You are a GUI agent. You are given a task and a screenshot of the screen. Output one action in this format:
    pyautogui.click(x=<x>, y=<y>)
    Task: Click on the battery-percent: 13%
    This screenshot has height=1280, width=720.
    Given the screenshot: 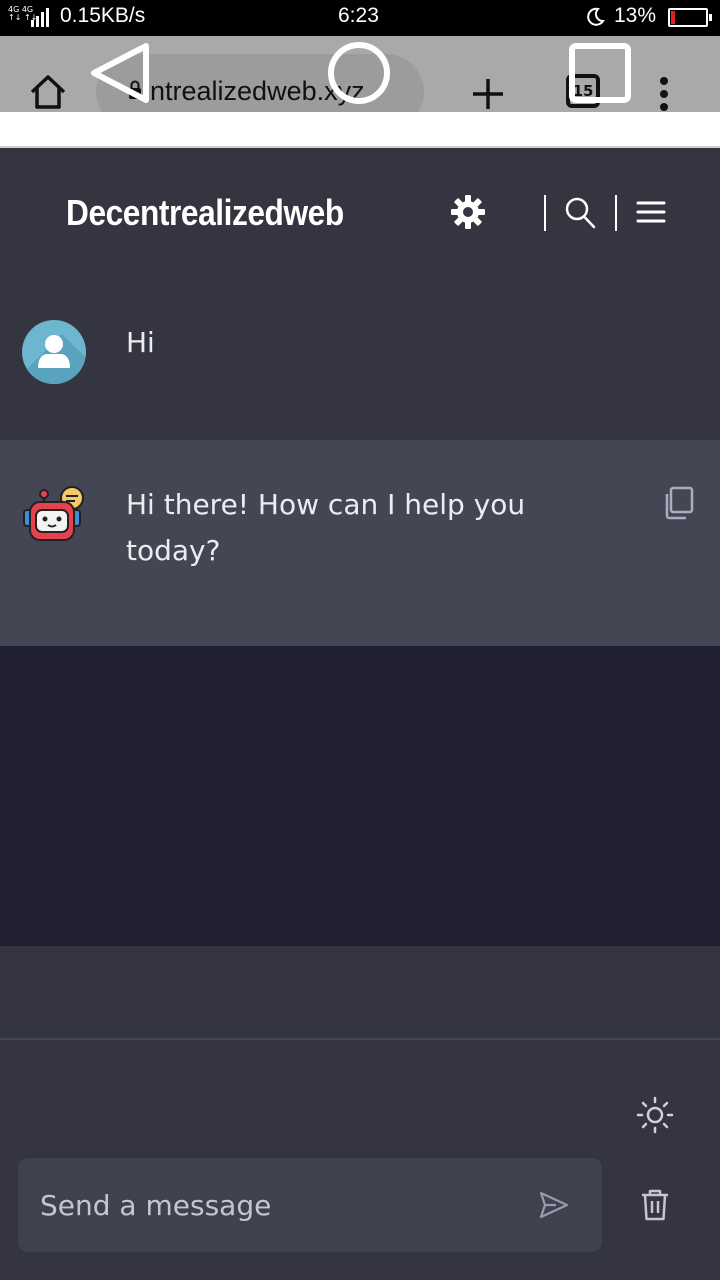 What is the action you would take?
    pyautogui.click(x=635, y=15)
    